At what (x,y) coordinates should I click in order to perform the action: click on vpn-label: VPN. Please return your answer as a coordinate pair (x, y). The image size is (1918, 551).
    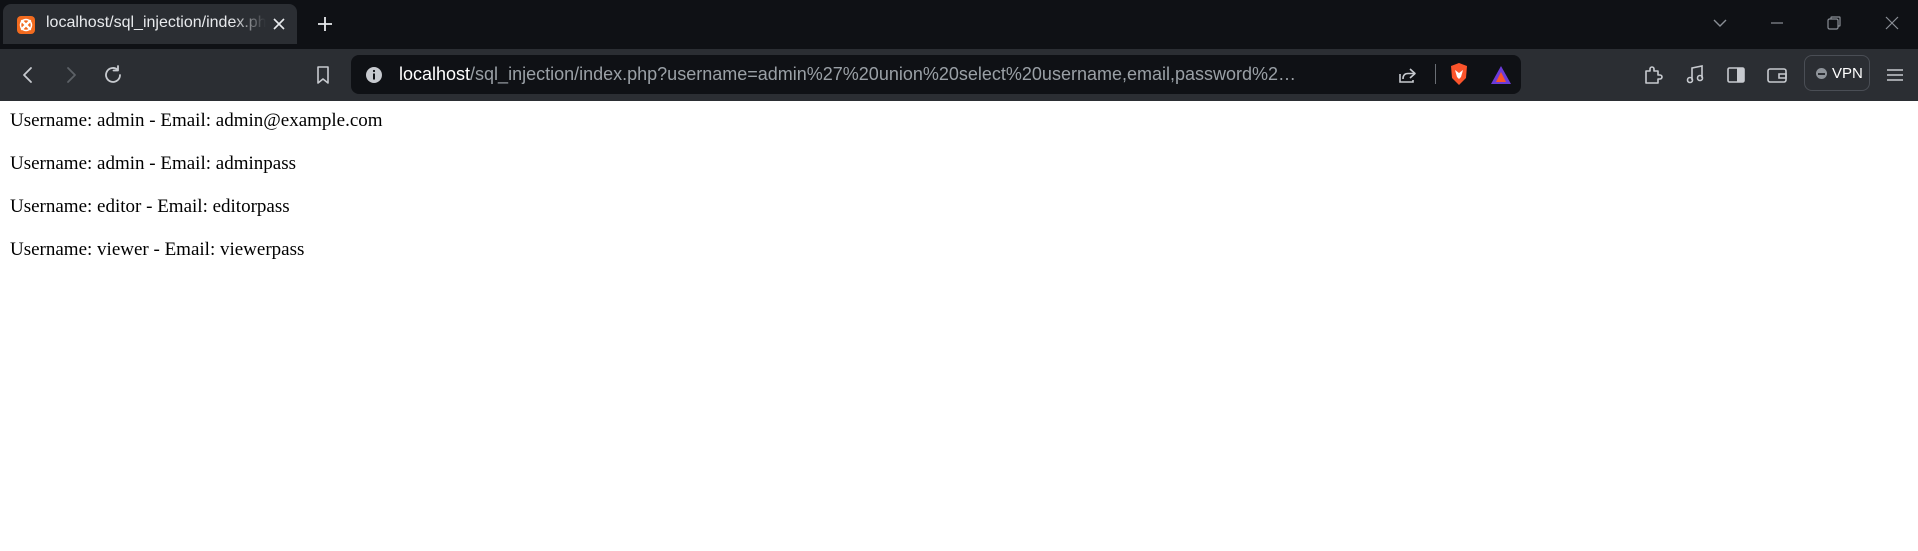
    Looking at the image, I should click on (1847, 73).